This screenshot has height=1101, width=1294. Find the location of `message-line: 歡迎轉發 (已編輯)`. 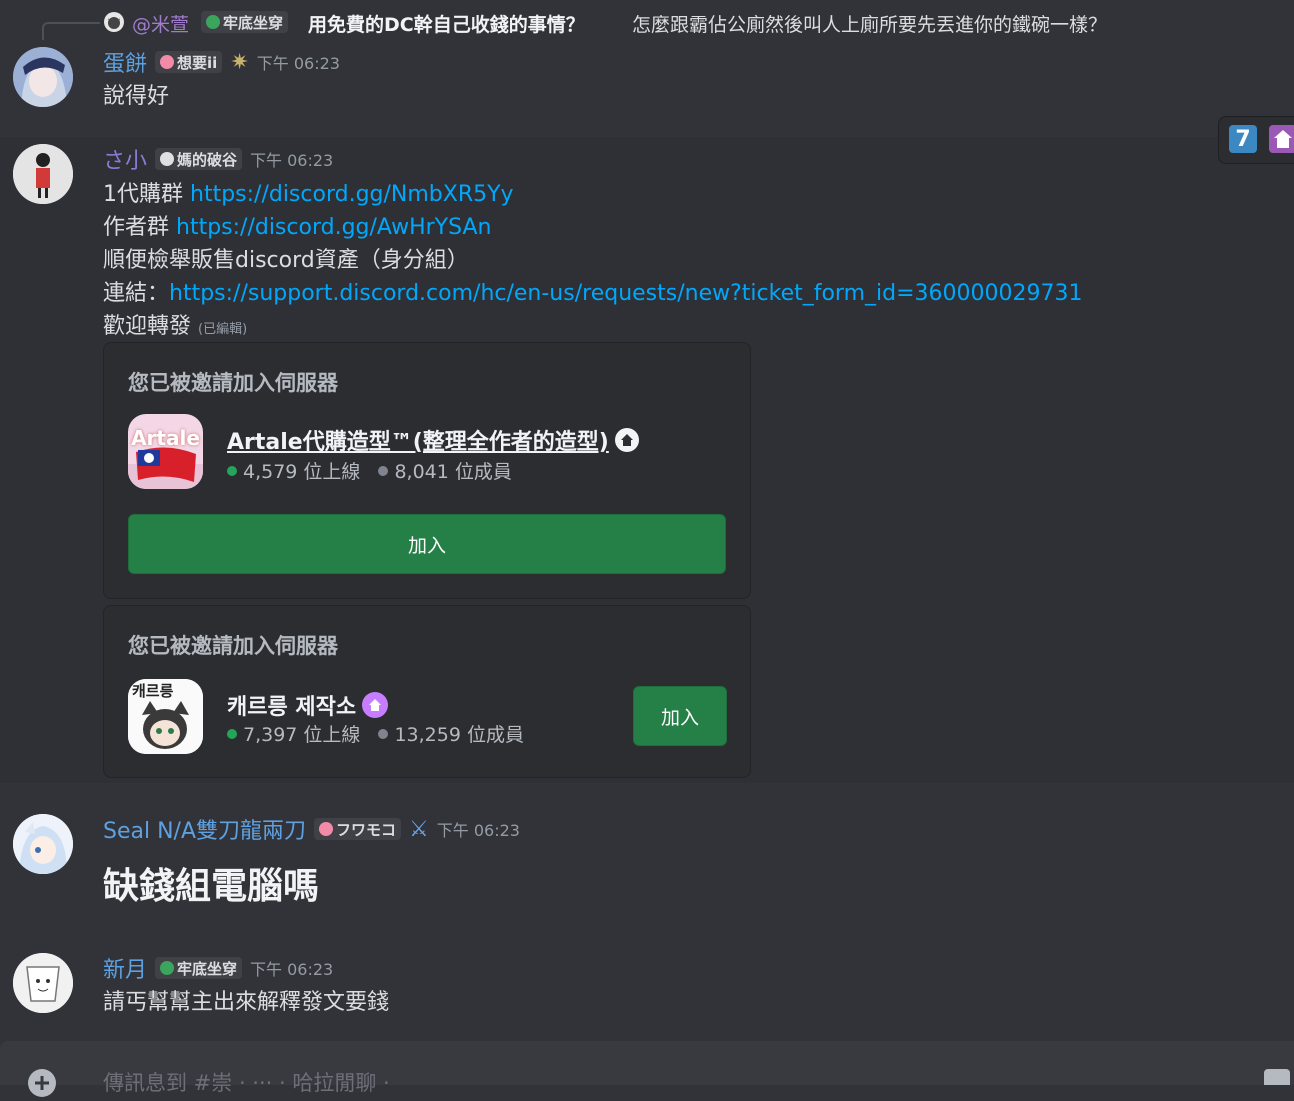

message-line: 歡迎轉發 (已編輯) is located at coordinates (175, 324).